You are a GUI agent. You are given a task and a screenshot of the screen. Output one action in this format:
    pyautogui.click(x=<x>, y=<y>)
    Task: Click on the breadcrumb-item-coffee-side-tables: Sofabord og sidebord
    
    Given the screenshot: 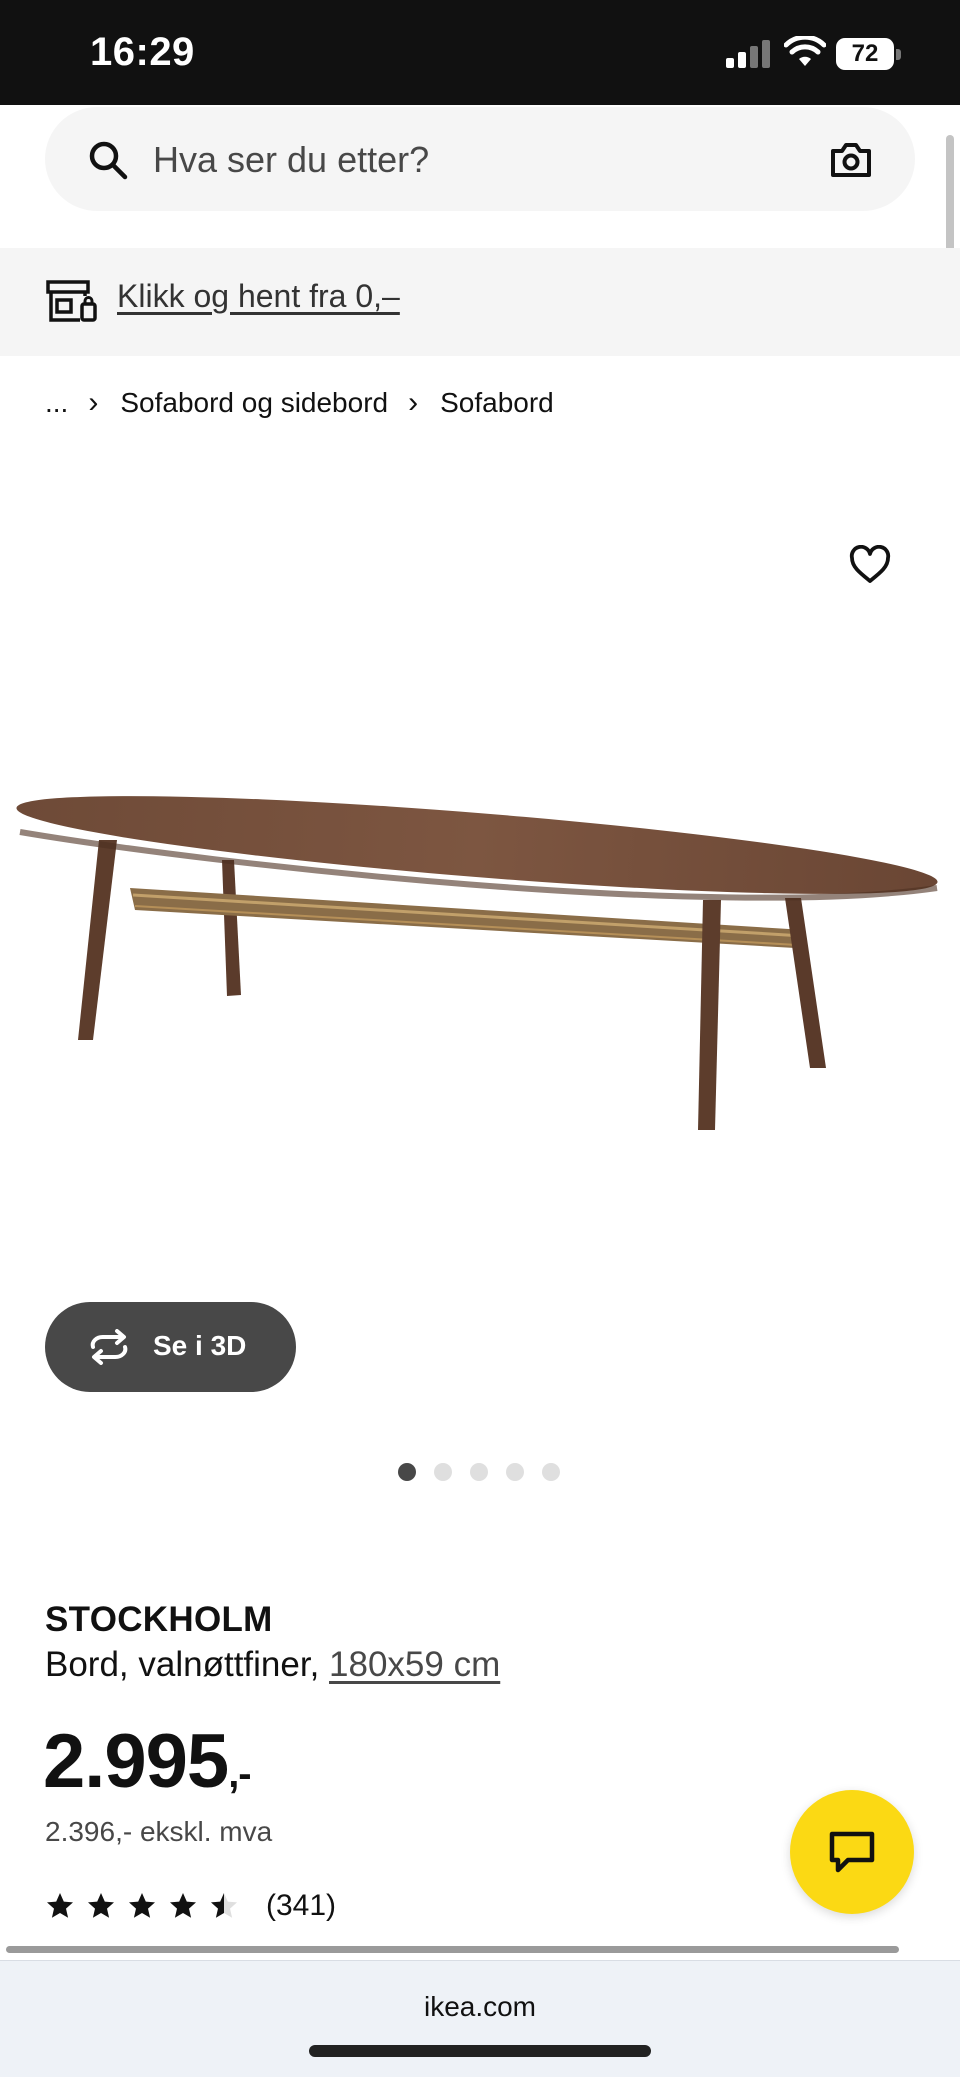 What is the action you would take?
    pyautogui.click(x=254, y=403)
    